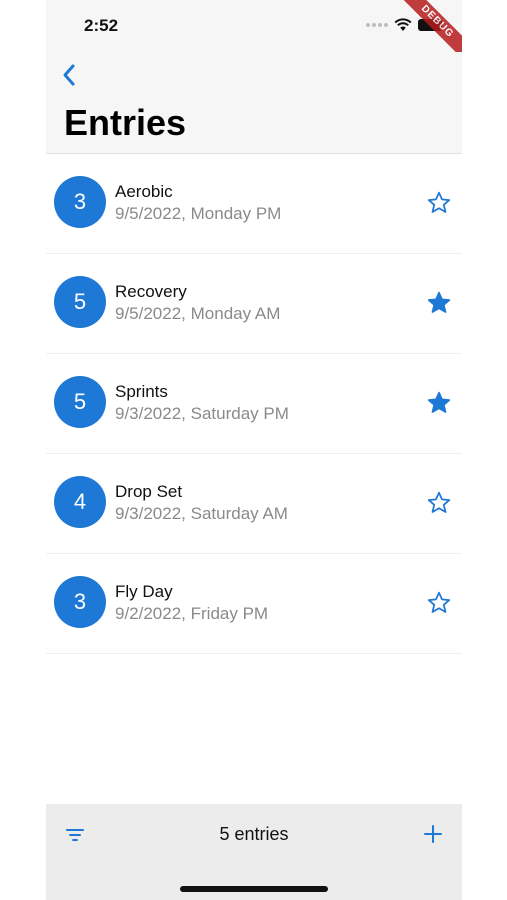 The height and width of the screenshot is (900, 507). Describe the element at coordinates (144, 191) in the screenshot. I see `entry-title: Aerobic` at that location.